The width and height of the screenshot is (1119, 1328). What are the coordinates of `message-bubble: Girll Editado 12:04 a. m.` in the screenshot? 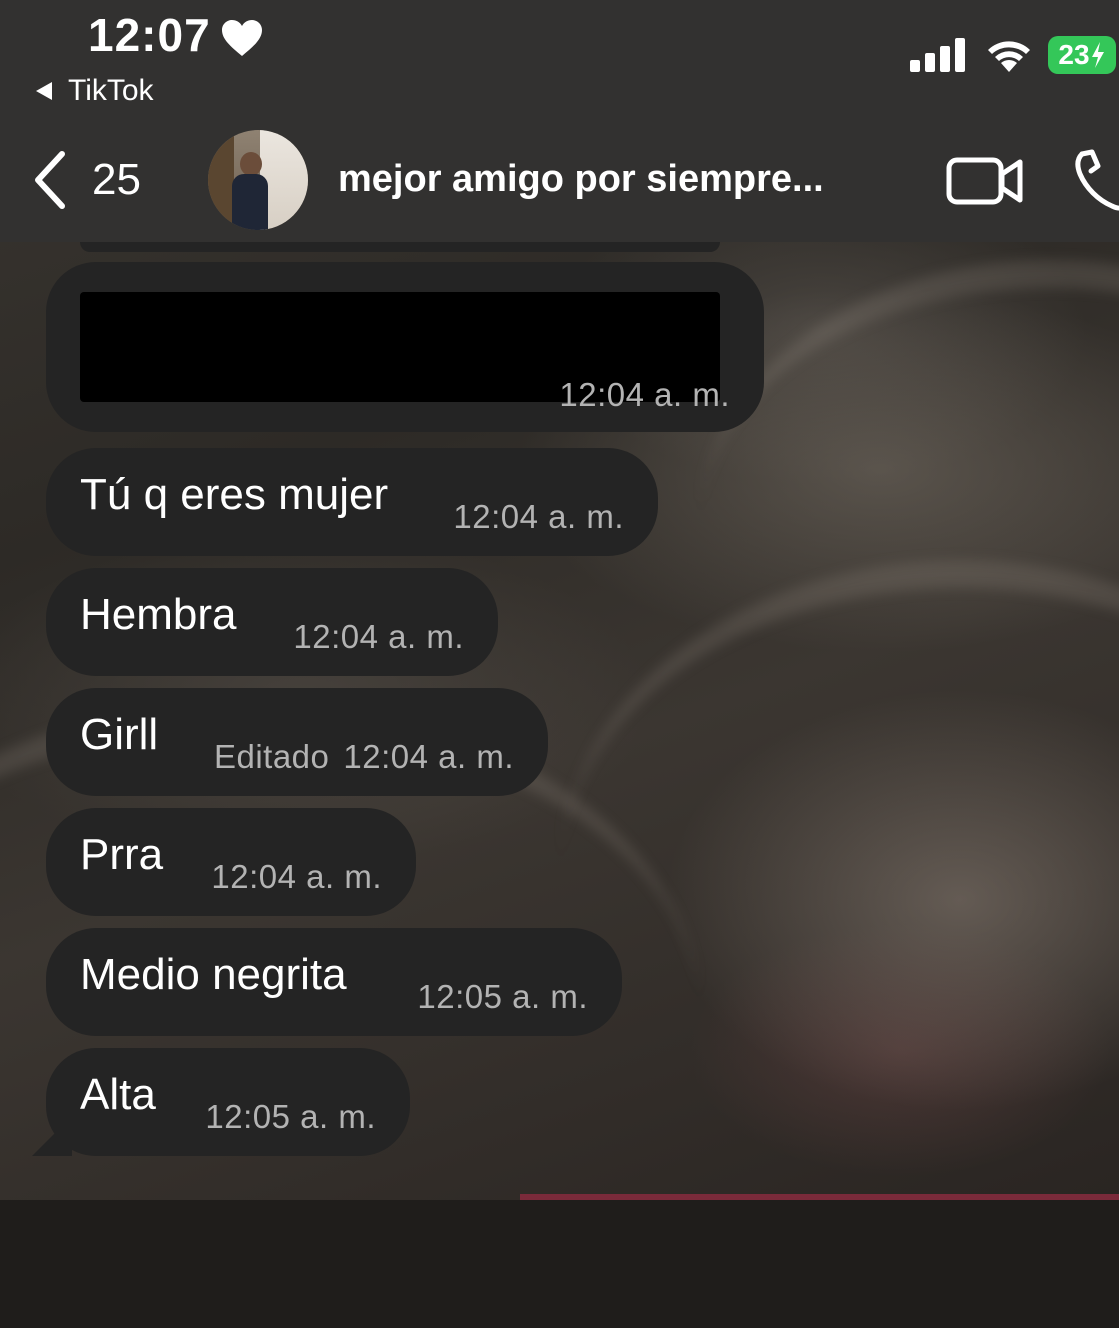 It's located at (297, 742).